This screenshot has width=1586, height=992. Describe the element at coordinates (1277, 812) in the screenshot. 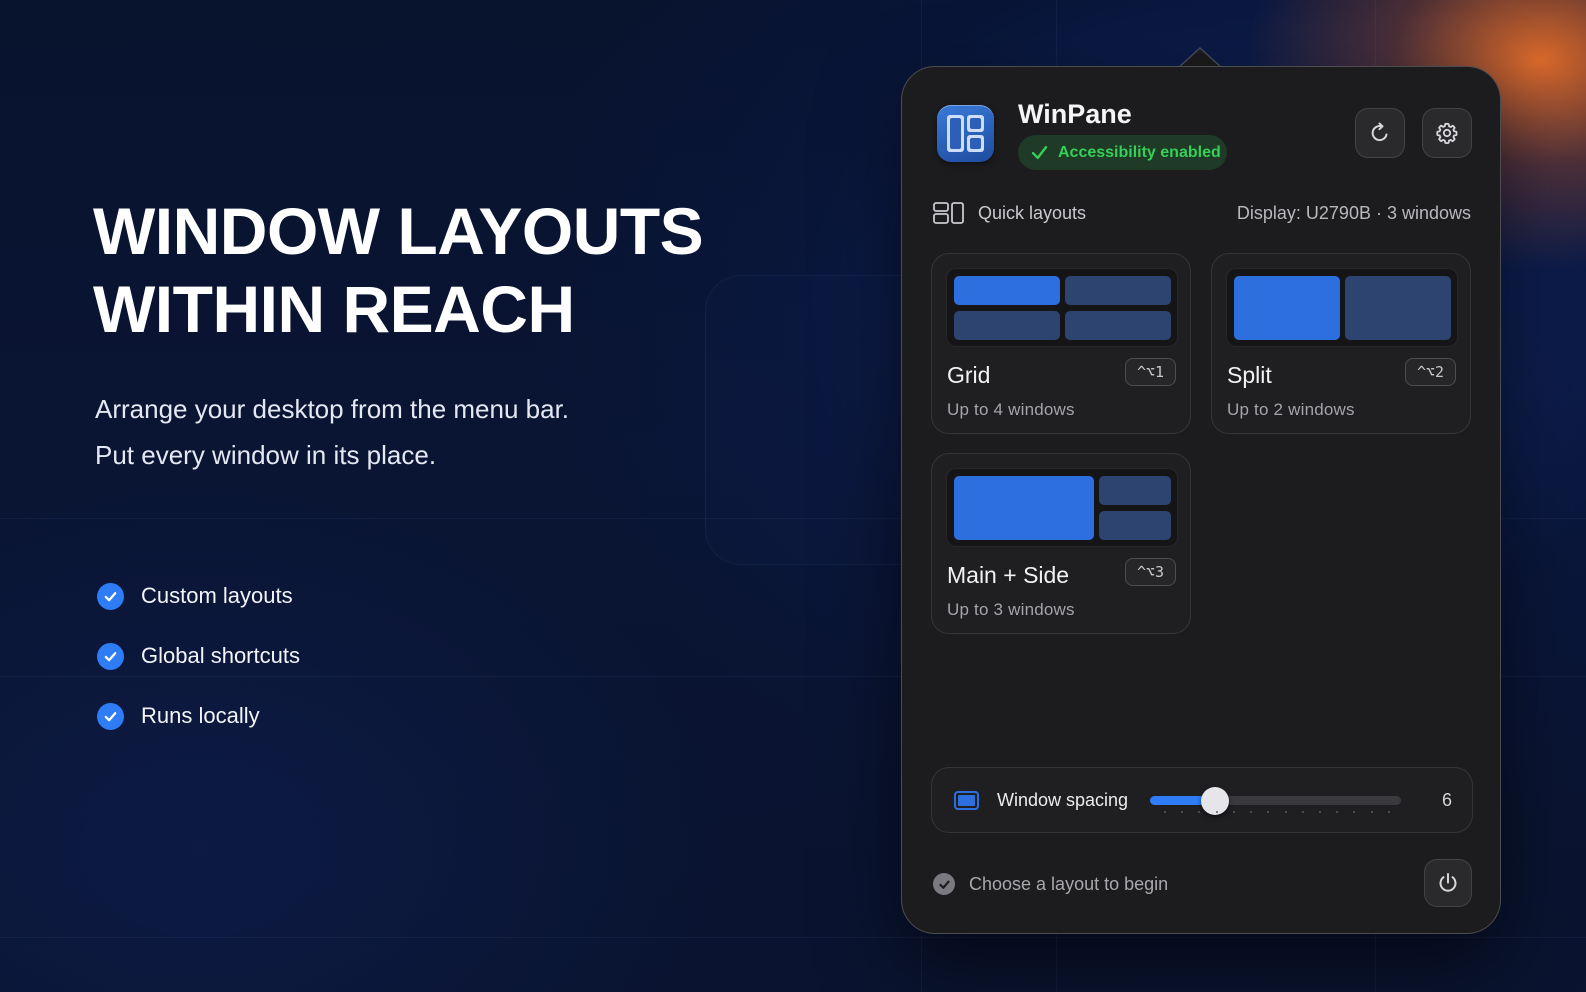

I see `slider-ticks` at that location.